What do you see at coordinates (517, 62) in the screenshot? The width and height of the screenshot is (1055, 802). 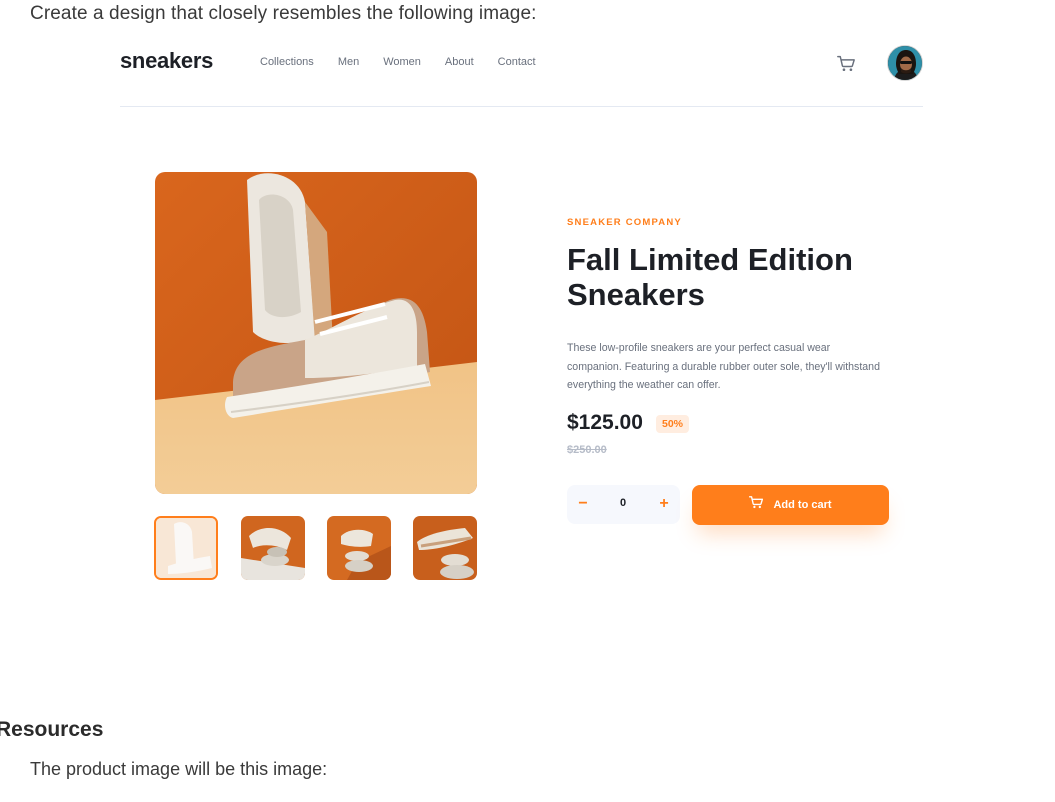 I see `nav-contact: Contact` at bounding box center [517, 62].